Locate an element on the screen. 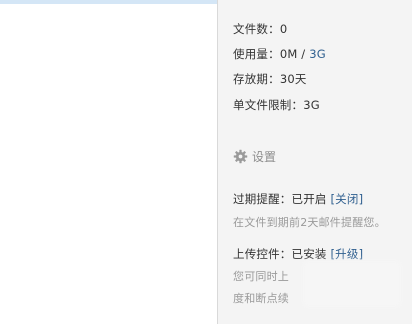 The image size is (412, 324). upgrade-plugin-link: 升级 is located at coordinates (346, 254).